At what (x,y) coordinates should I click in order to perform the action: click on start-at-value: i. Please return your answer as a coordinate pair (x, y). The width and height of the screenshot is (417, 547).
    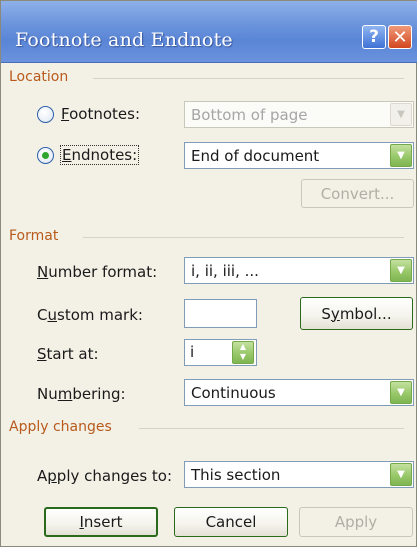
    Looking at the image, I should click on (192, 352).